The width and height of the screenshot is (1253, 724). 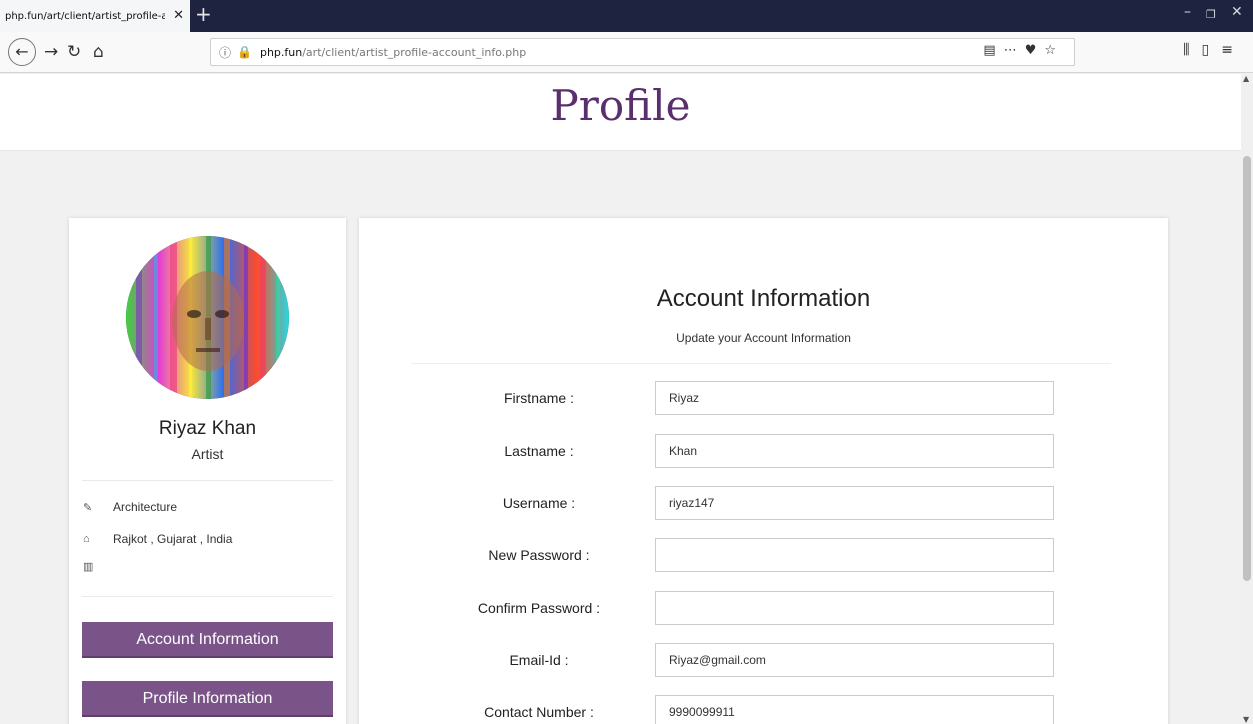 I want to click on confirm-password-row: Confirm Password :, so click(x=763, y=608).